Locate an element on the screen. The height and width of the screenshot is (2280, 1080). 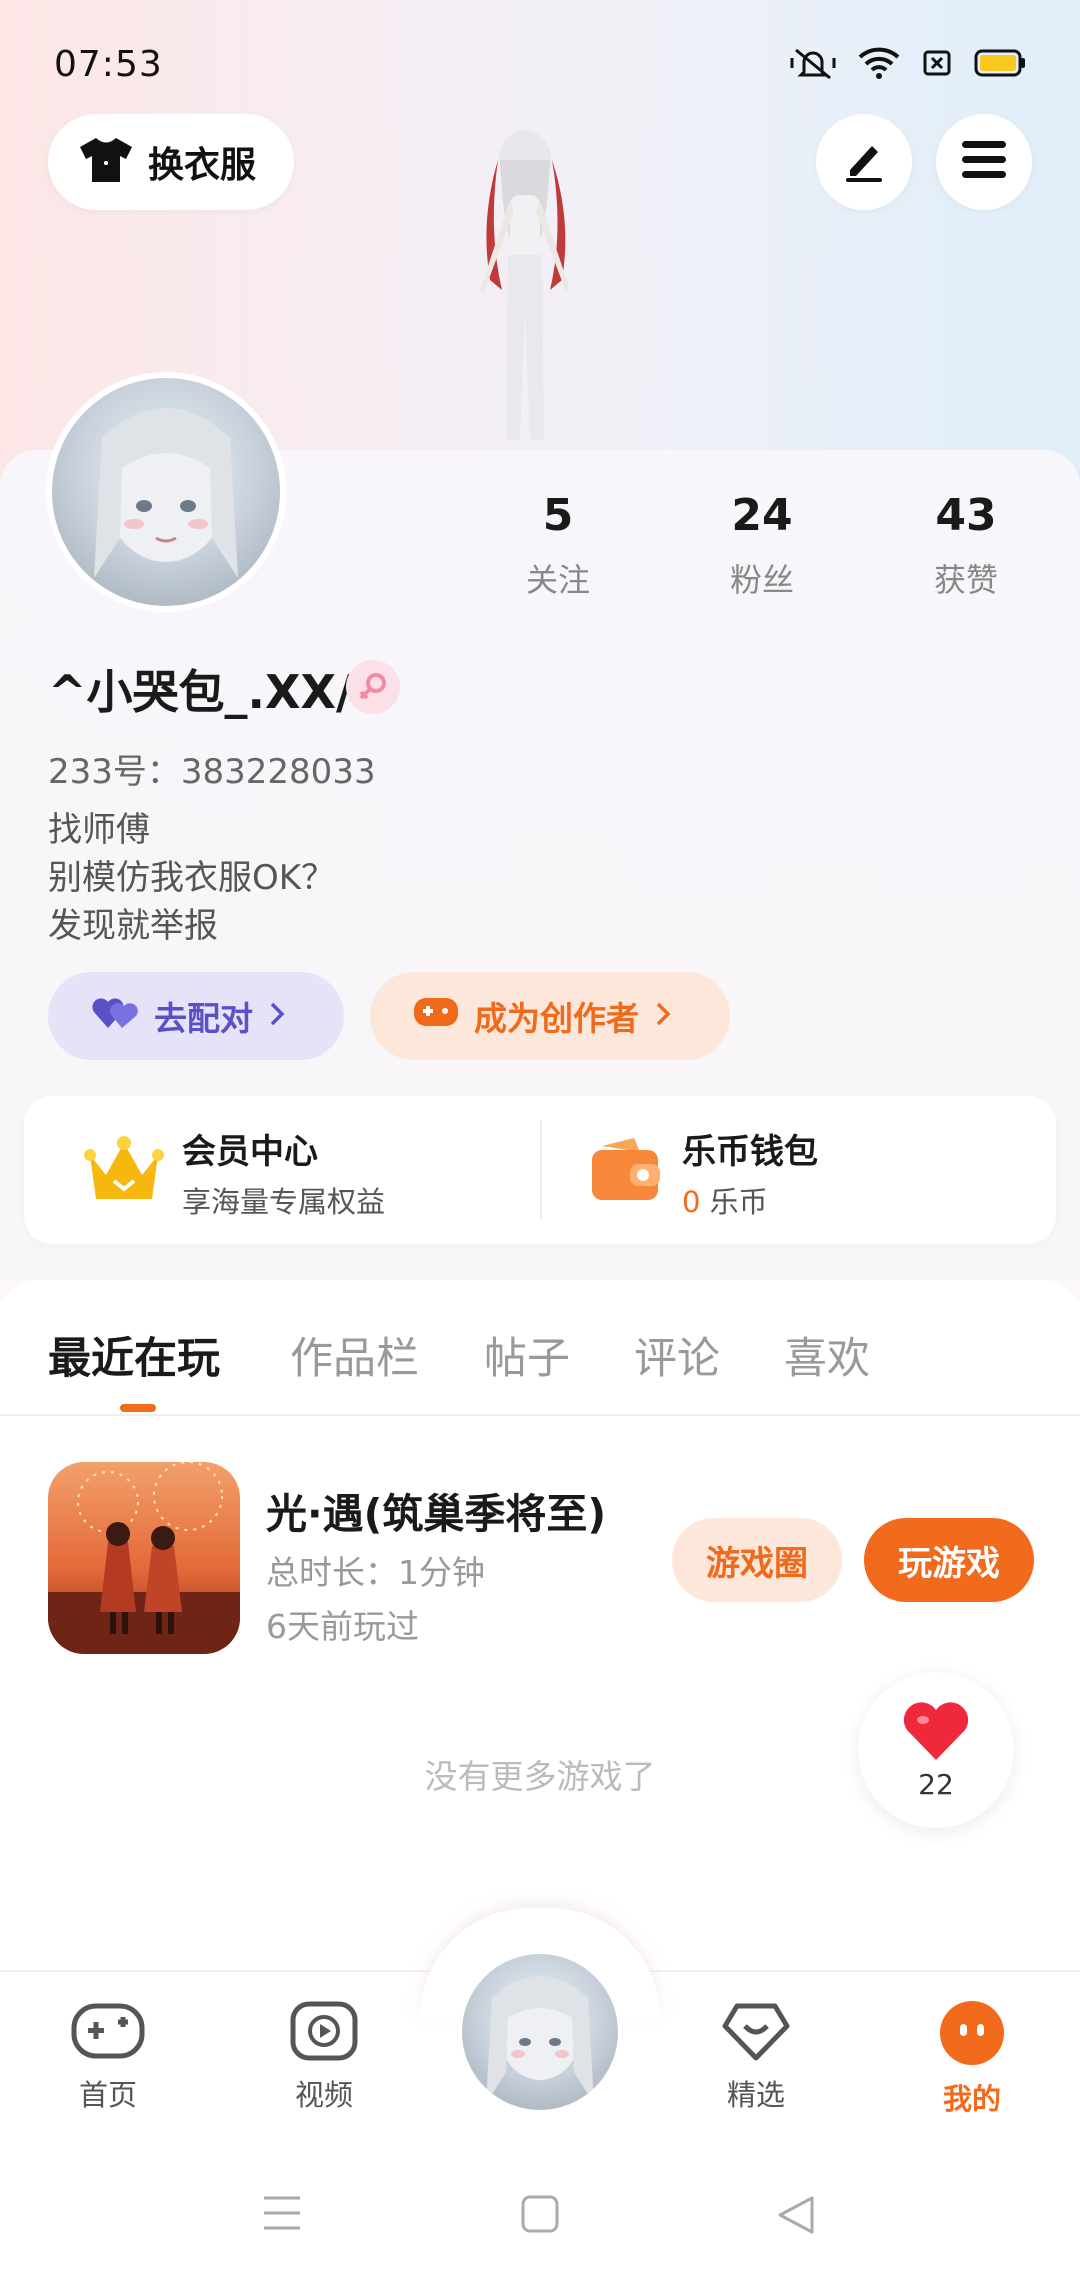
recent-apps-icon is located at coordinates (282, 2215).